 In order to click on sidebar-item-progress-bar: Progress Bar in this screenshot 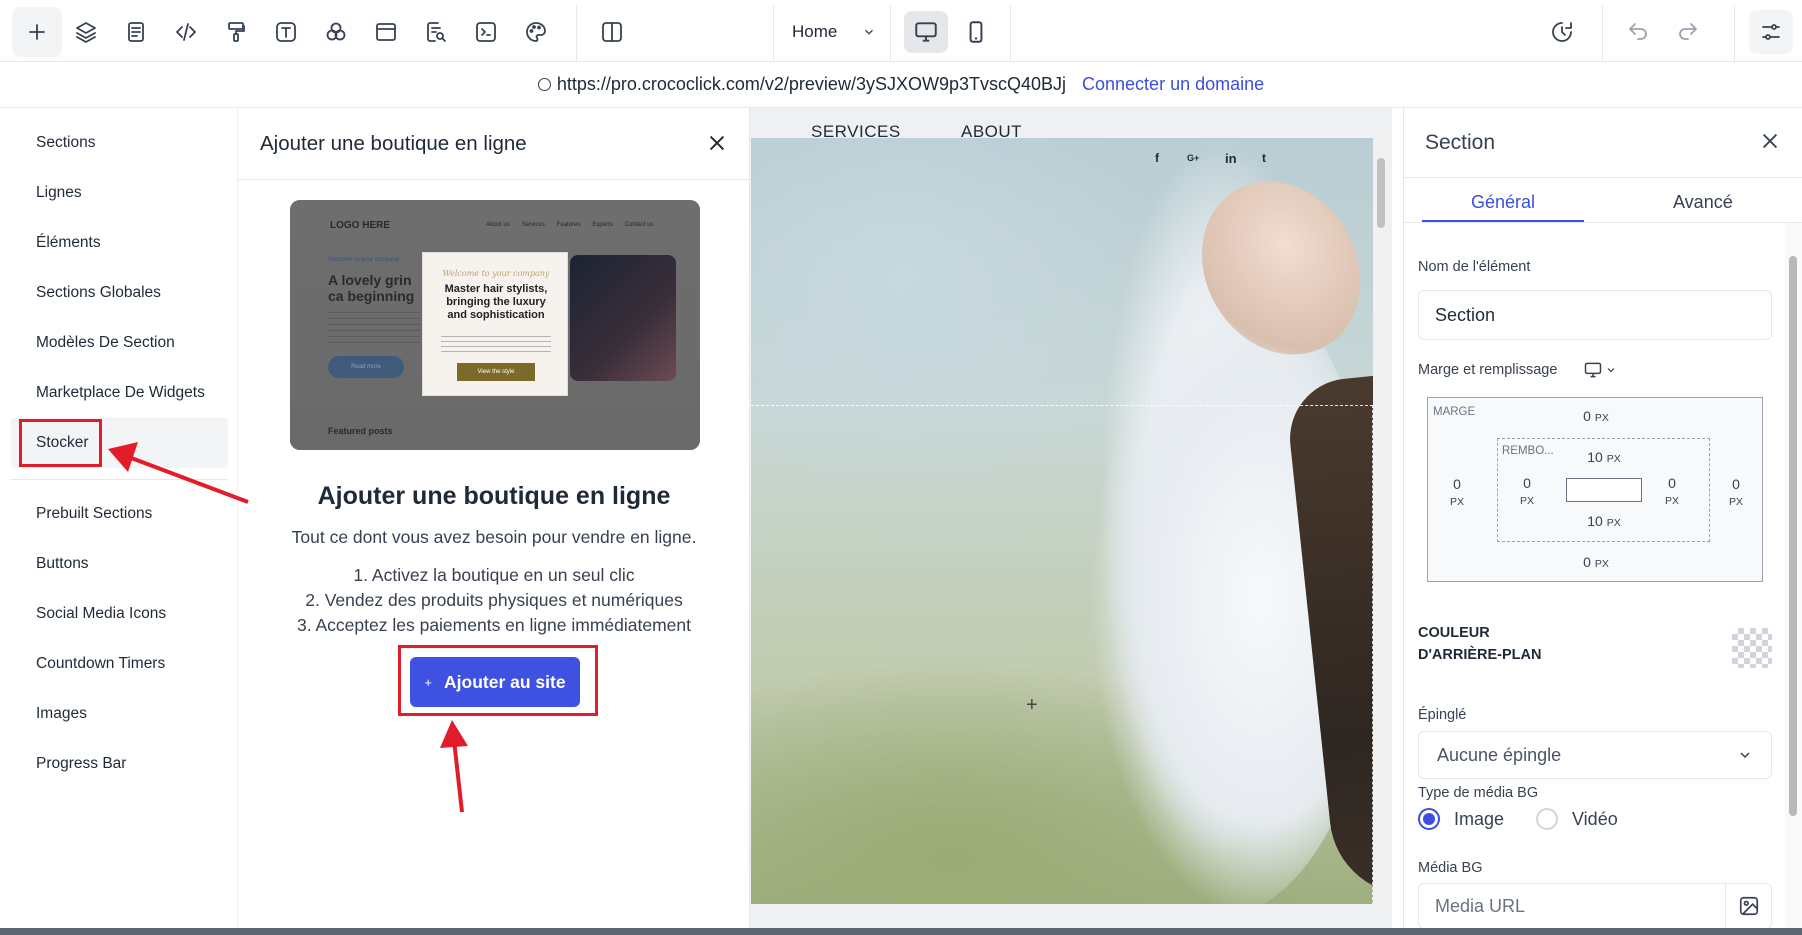, I will do `click(81, 764)`.